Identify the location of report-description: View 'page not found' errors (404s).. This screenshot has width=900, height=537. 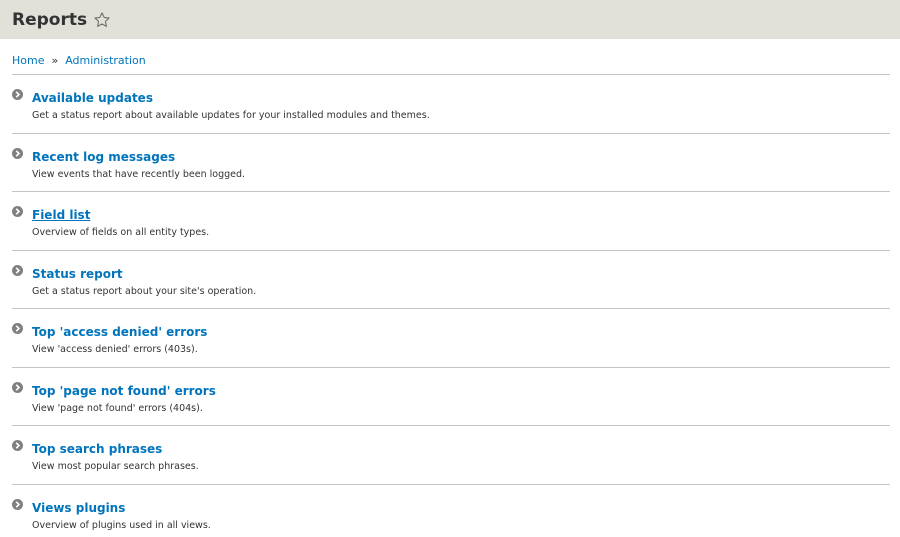
(117, 408).